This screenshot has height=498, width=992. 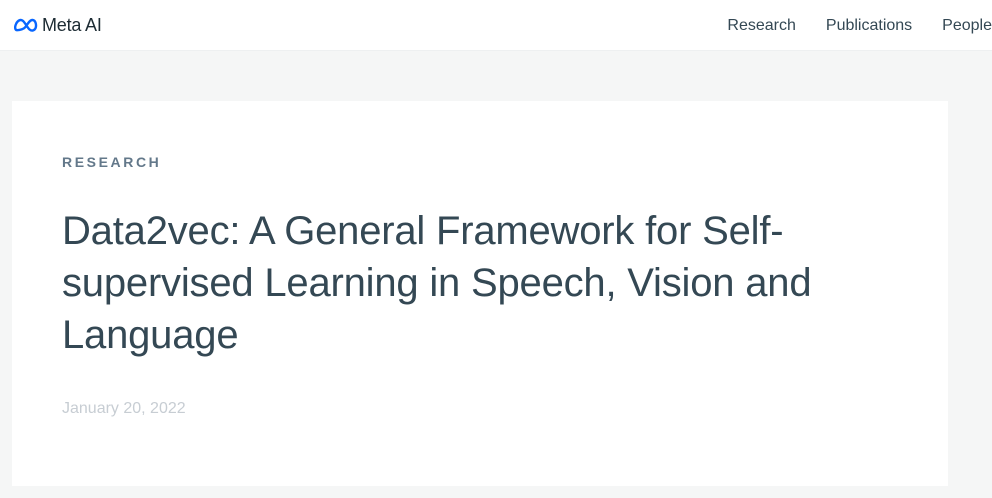 What do you see at coordinates (967, 26) in the screenshot?
I see `nav-link-people: People` at bounding box center [967, 26].